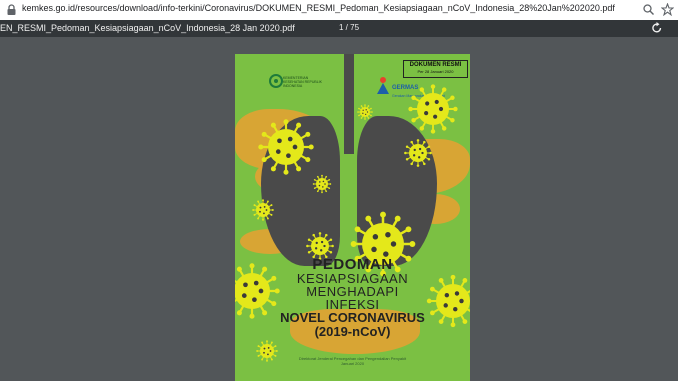  Describe the element at coordinates (349, 27) in the screenshot. I see `page-indicator: 1 / 75` at that location.